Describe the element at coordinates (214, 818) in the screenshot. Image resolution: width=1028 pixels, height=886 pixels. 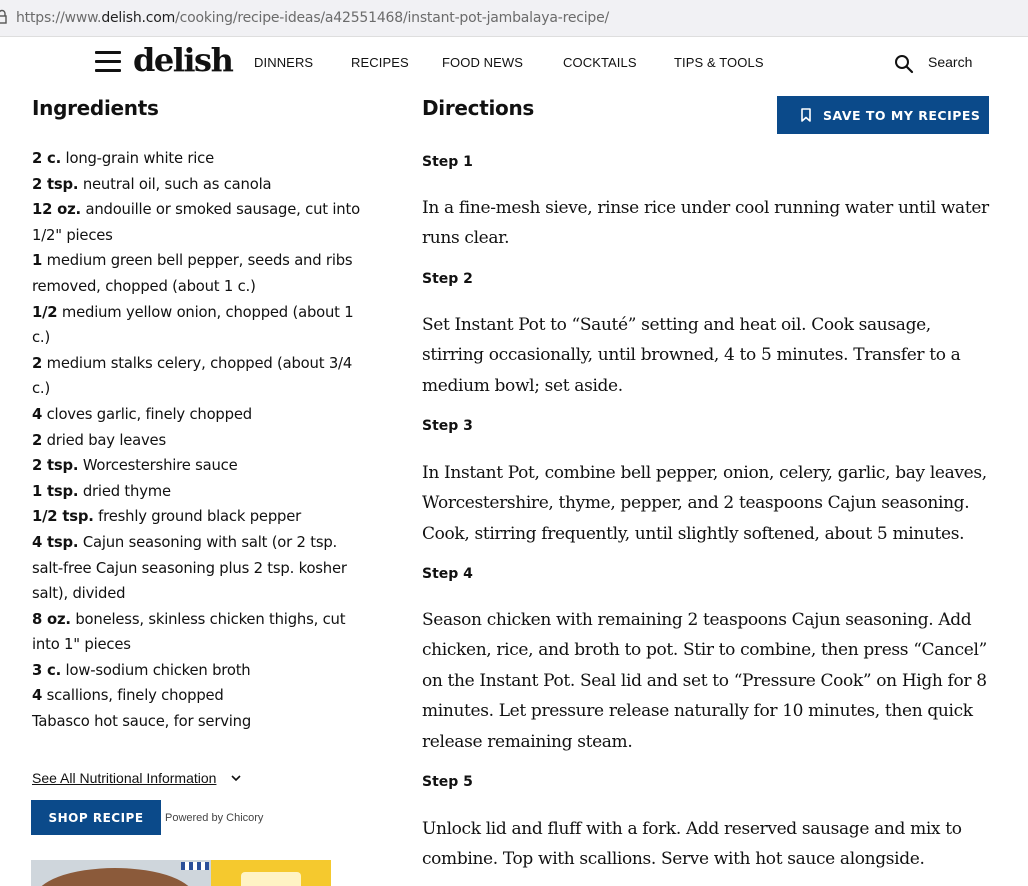
I see `powered-by-text: Powered by Chicory` at that location.